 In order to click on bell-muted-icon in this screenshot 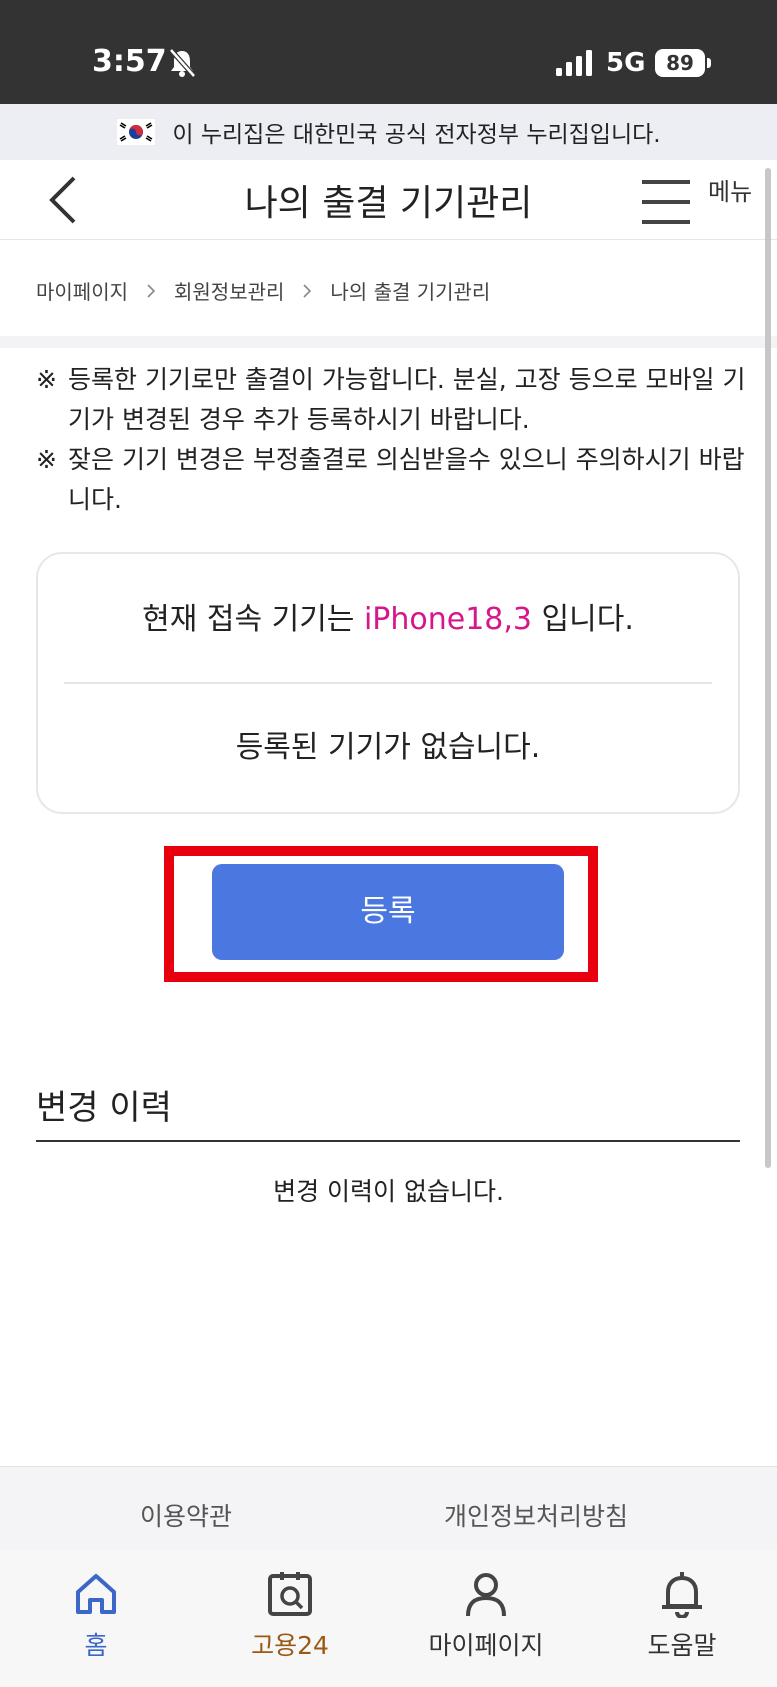, I will do `click(182, 63)`.